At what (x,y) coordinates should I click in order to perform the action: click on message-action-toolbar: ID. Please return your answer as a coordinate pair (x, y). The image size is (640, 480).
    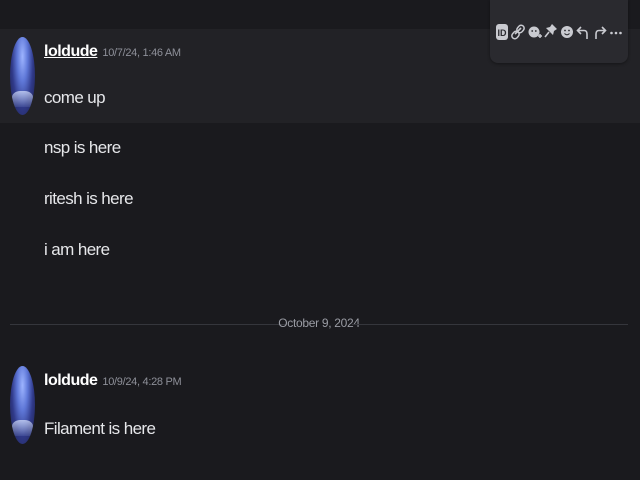
    Looking at the image, I should click on (559, 31).